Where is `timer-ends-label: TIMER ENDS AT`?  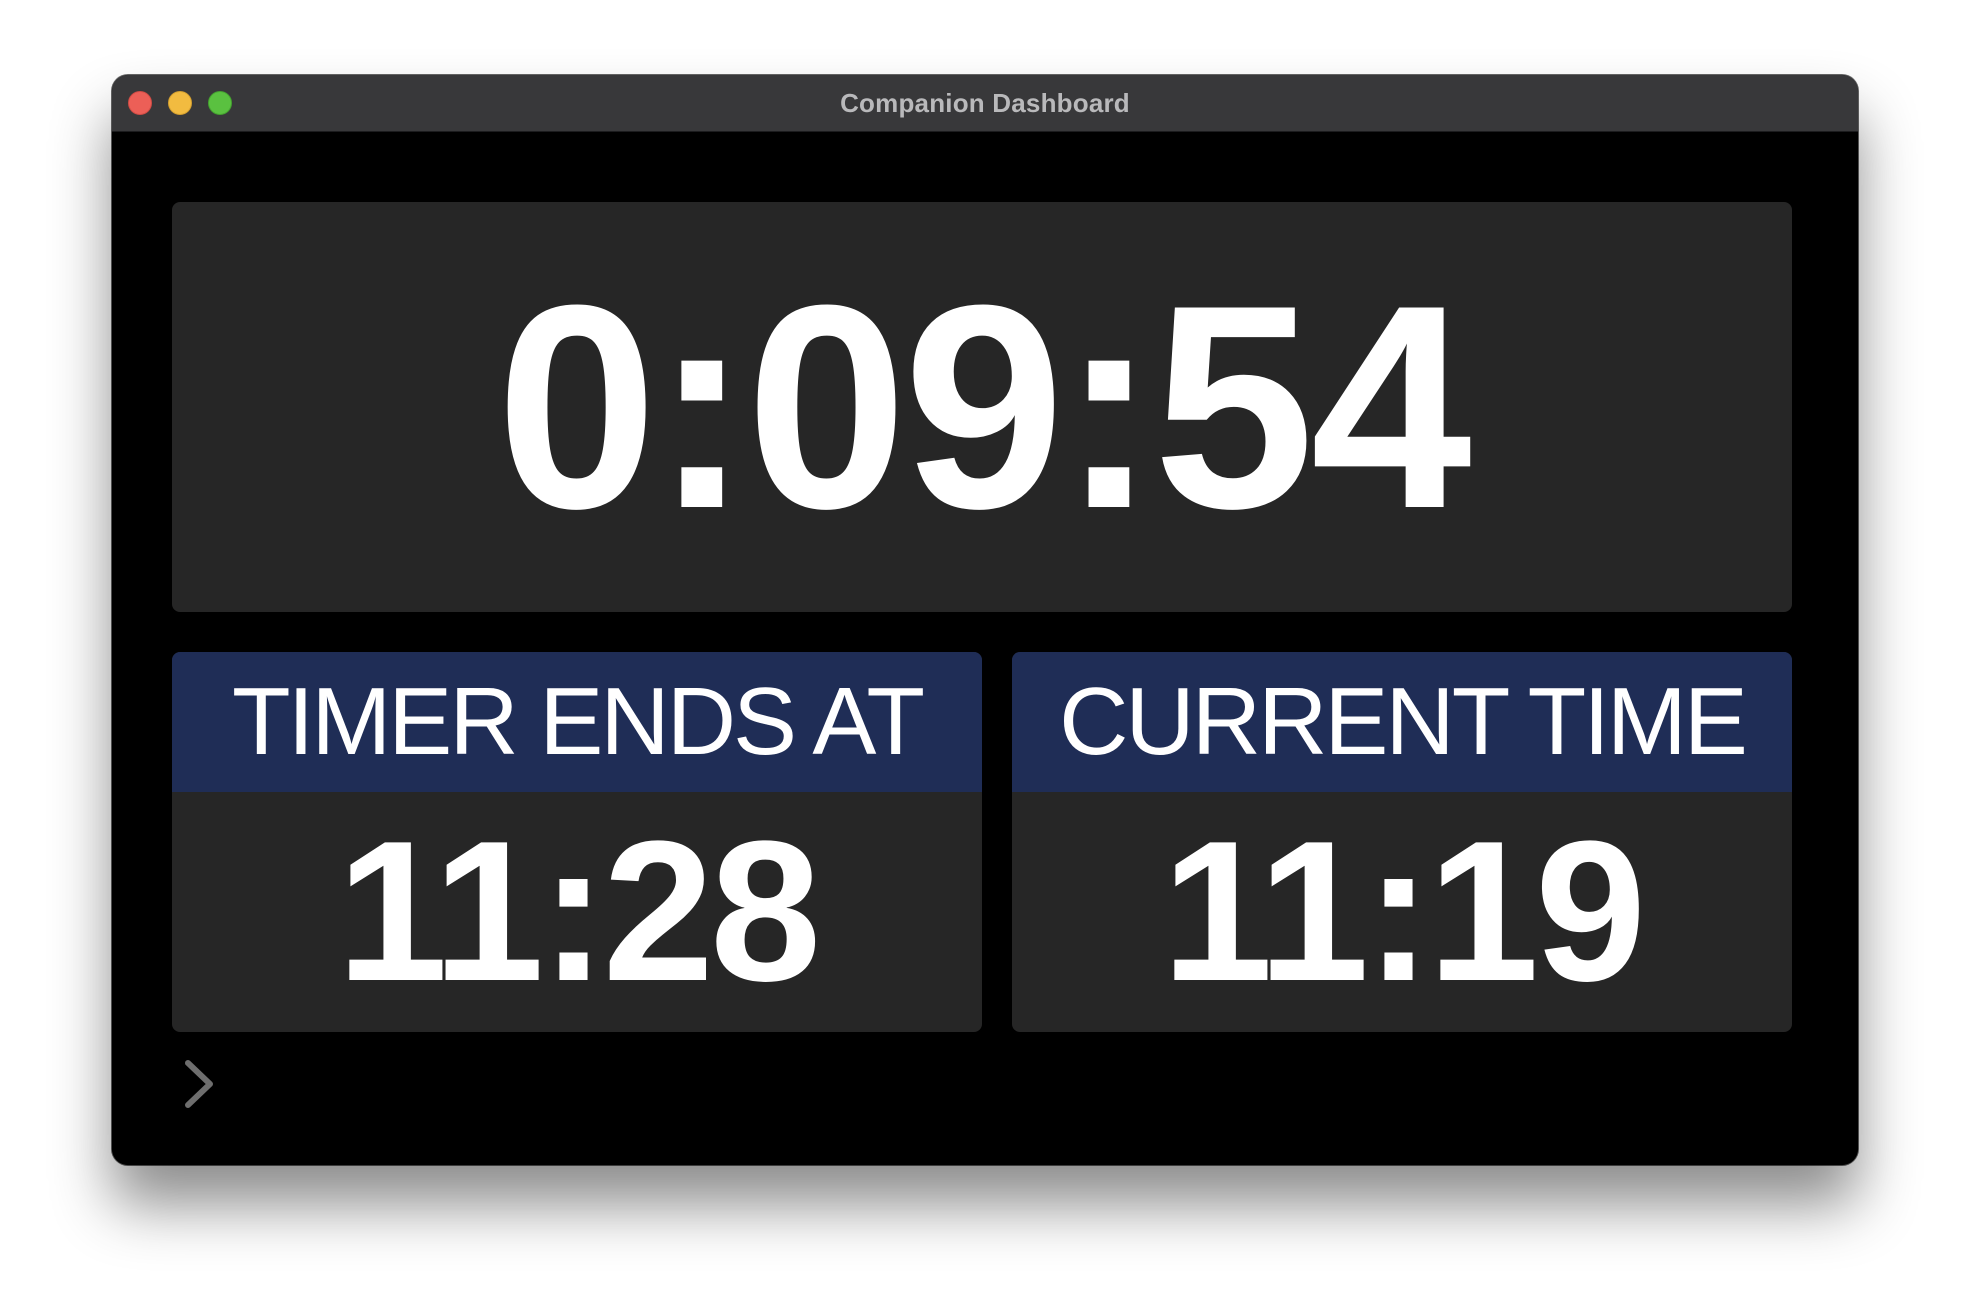 timer-ends-label: TIMER ENDS AT is located at coordinates (578, 721).